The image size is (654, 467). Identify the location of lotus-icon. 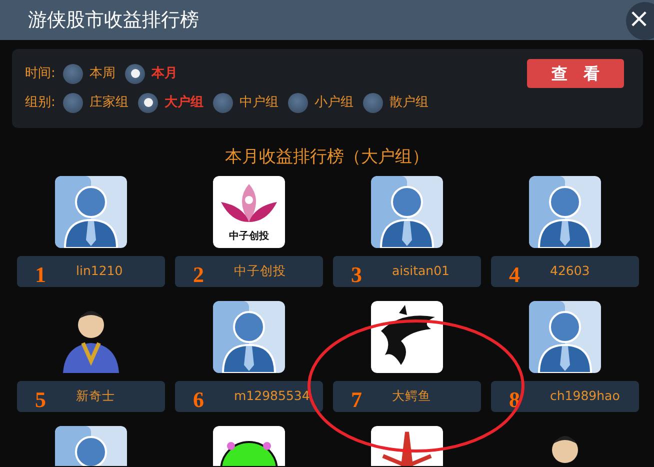
(249, 203).